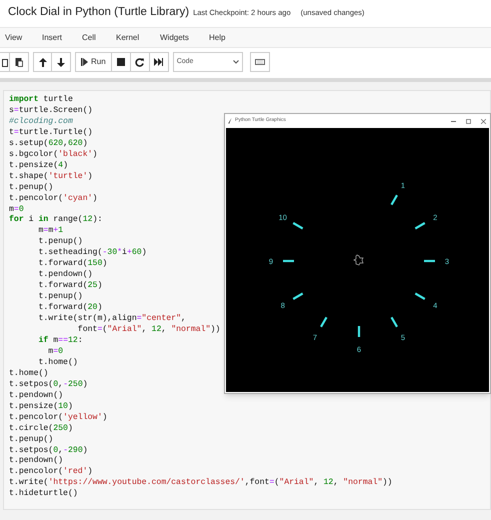 This screenshot has width=491, height=520. Describe the element at coordinates (41, 429) in the screenshot. I see `code-line: t.circle(250)` at that location.